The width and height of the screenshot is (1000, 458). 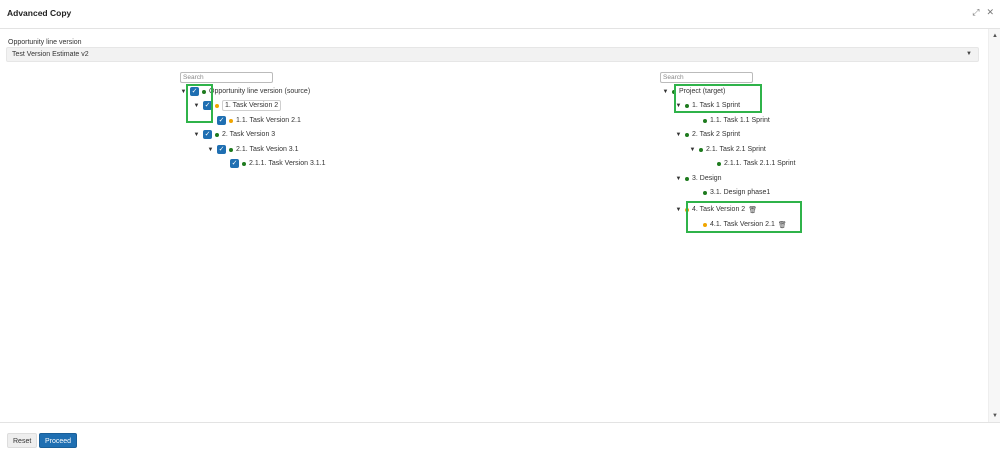 What do you see at coordinates (706, 77) in the screenshot?
I see `target-search-input` at bounding box center [706, 77].